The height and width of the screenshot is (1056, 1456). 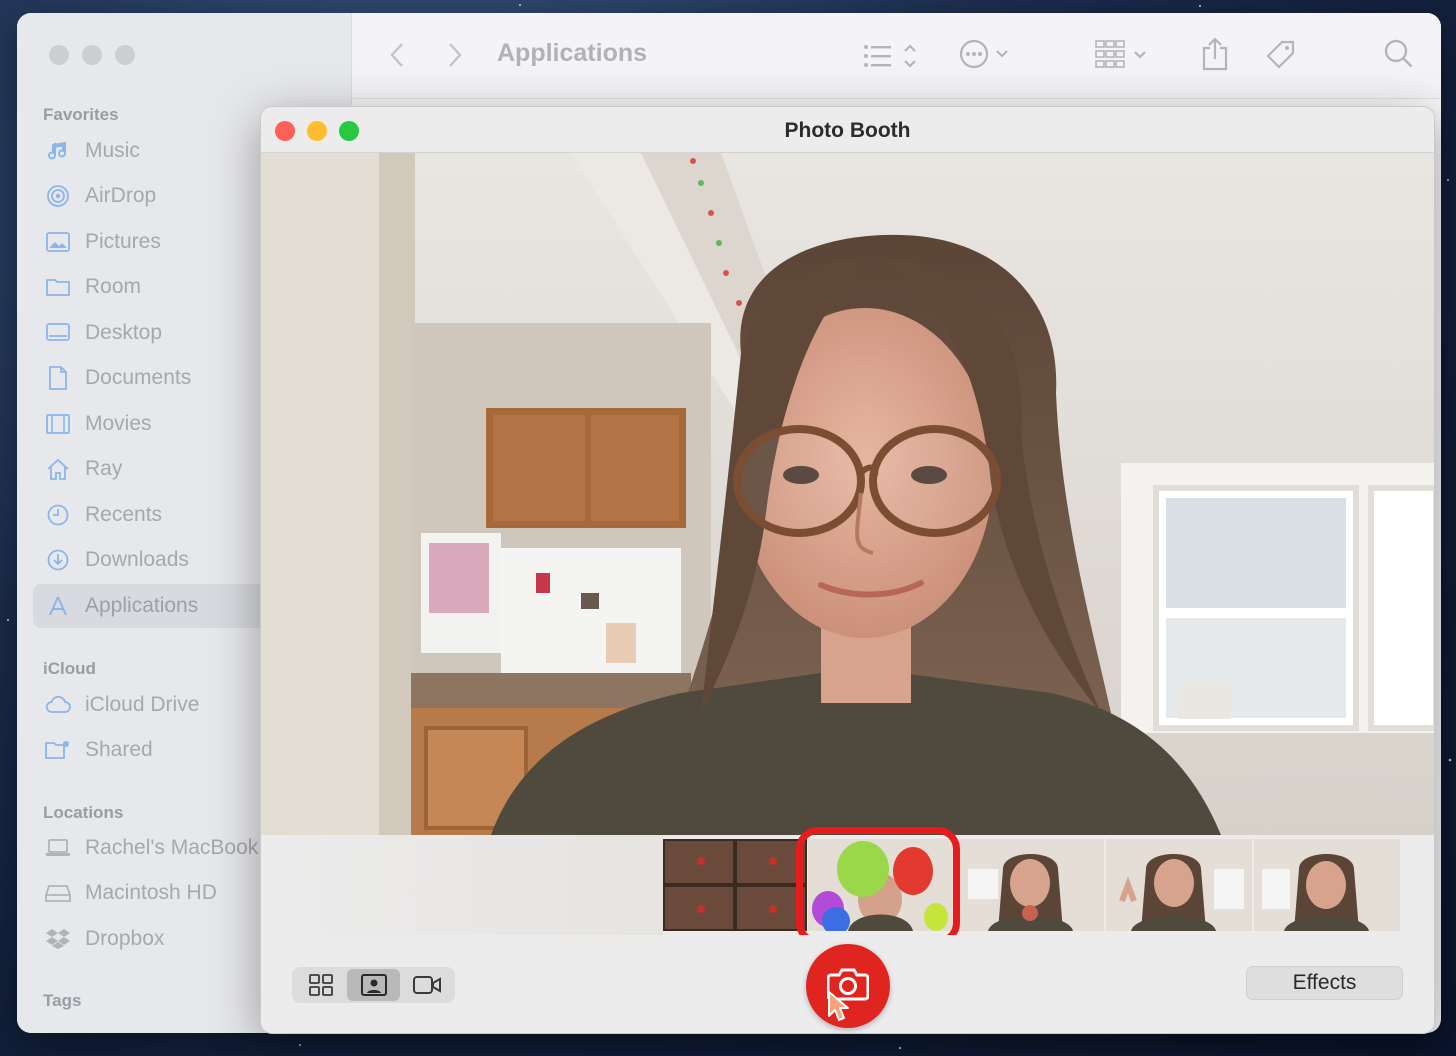 What do you see at coordinates (142, 704) in the screenshot?
I see `sidebar-item-label: iCloud Drive` at bounding box center [142, 704].